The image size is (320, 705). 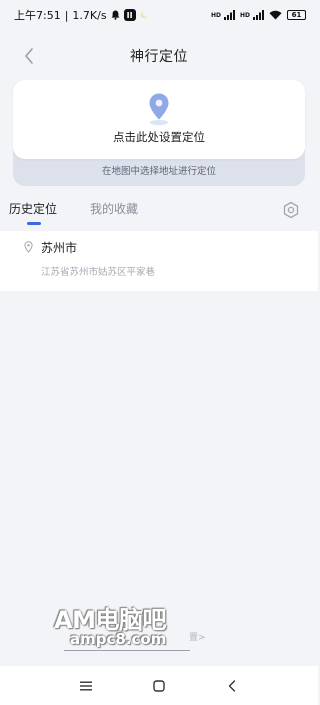 I want to click on nav-back-button, so click(x=232, y=686).